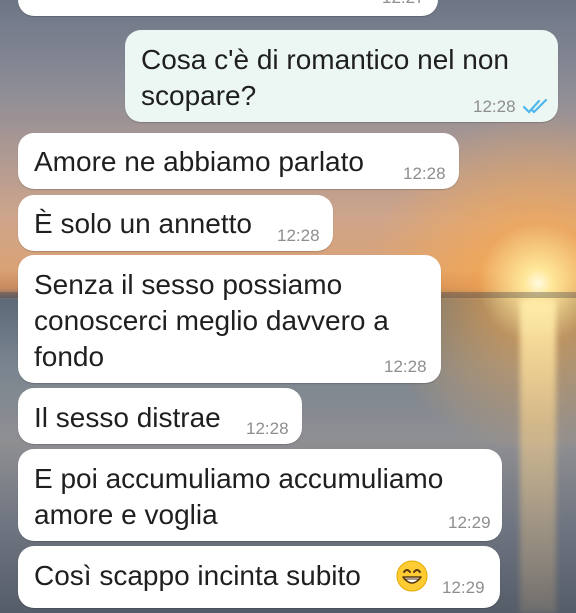 This screenshot has height=613, width=576. I want to click on message-text: Così scappo incinta subito, so click(197, 575).